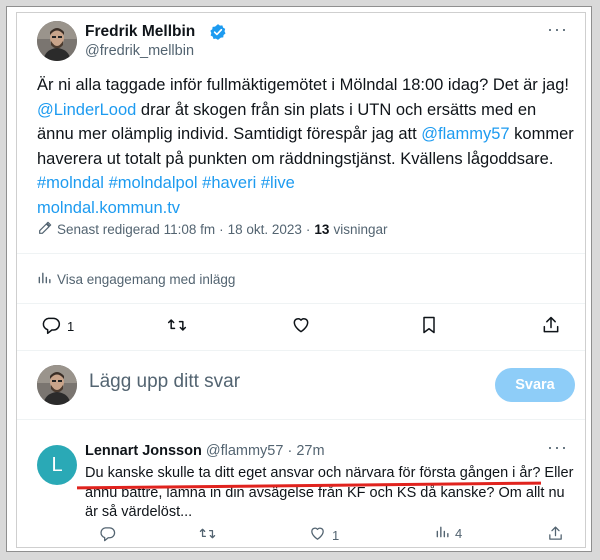 Image resolution: width=600 pixels, height=560 pixels. Describe the element at coordinates (86, 110) in the screenshot. I see `mention-link: @LinderLood` at that location.